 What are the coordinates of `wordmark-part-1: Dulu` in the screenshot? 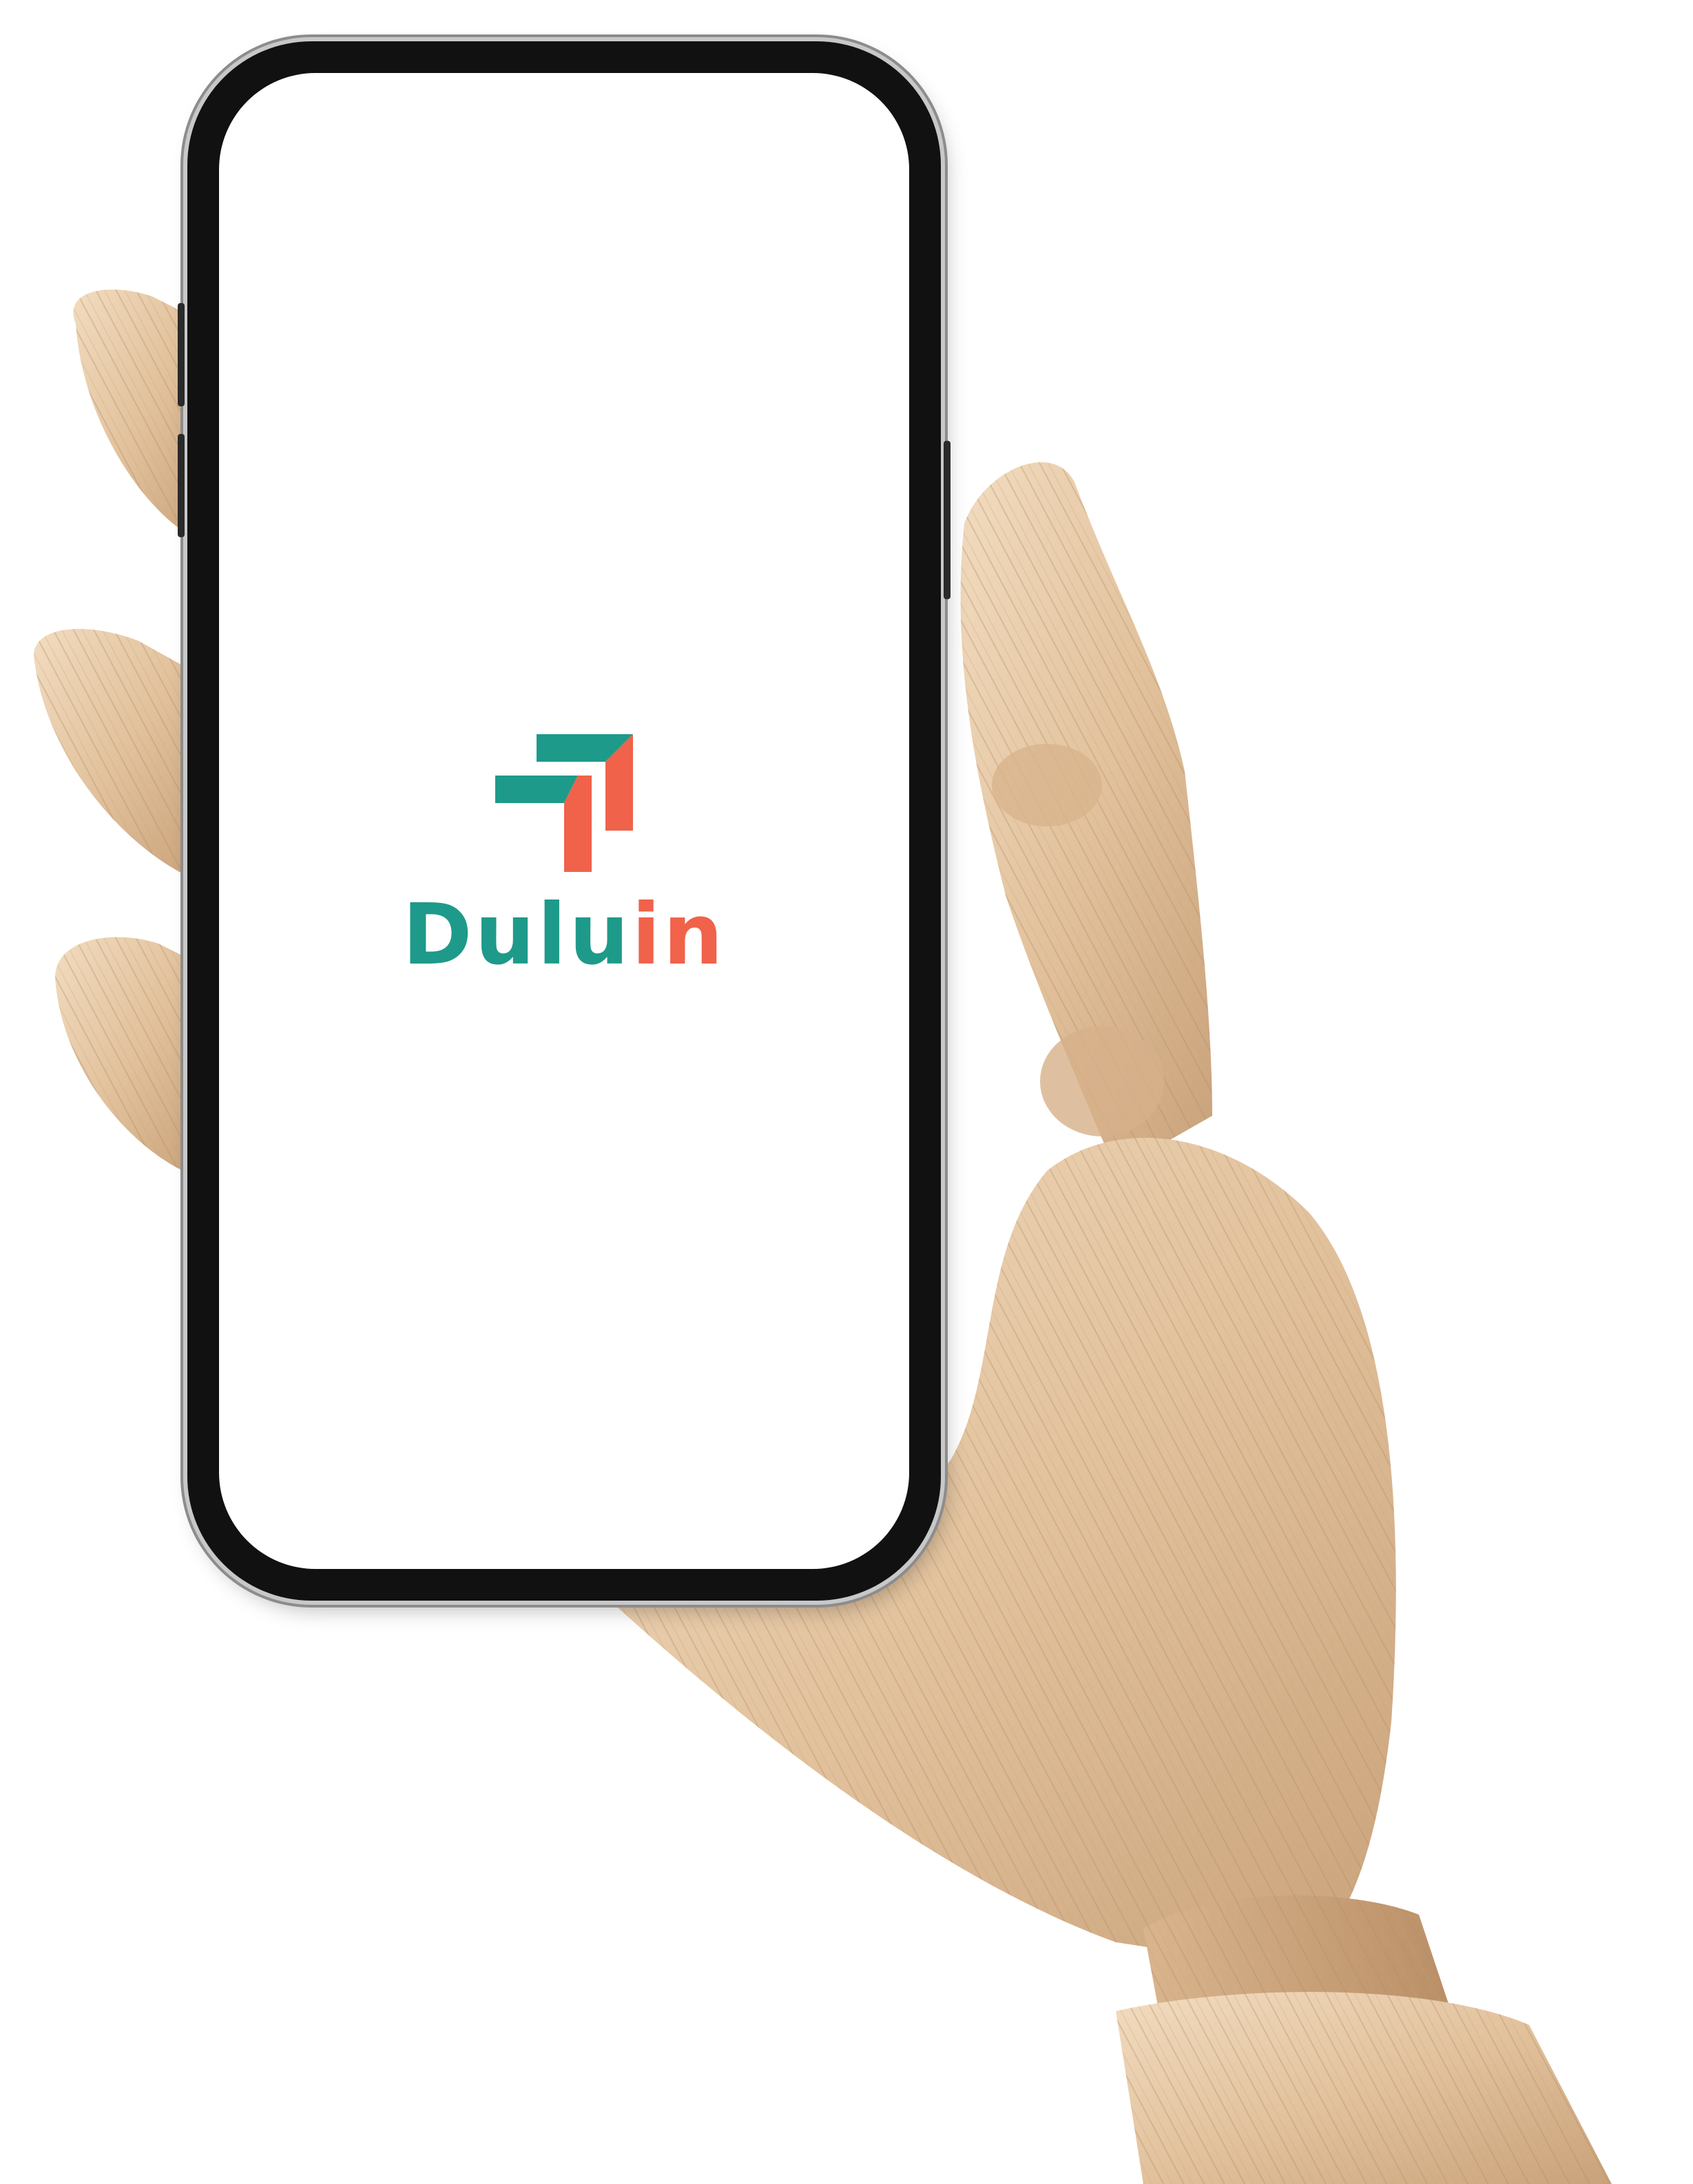 It's located at (517, 935).